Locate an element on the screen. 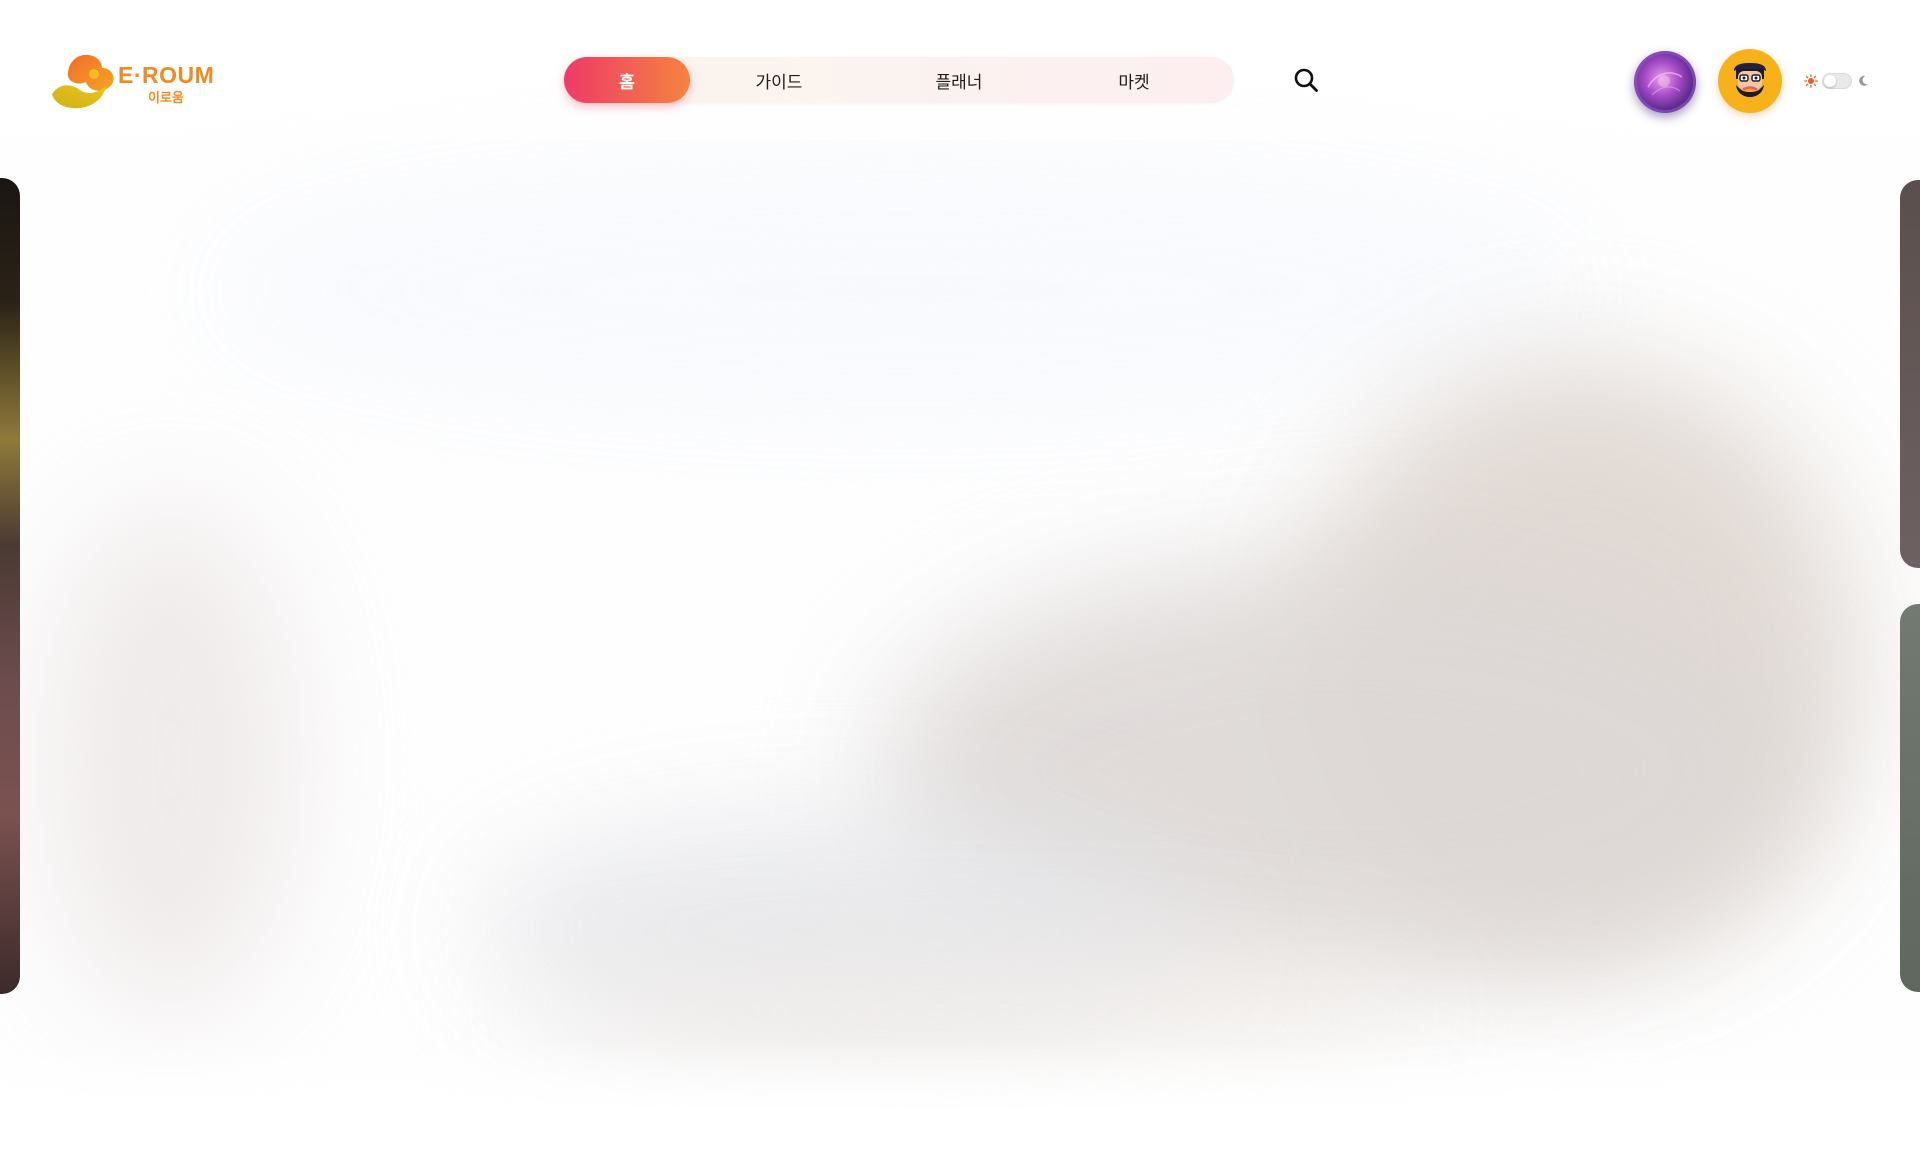  carousel-next-slide-top is located at coordinates (1910, 374).